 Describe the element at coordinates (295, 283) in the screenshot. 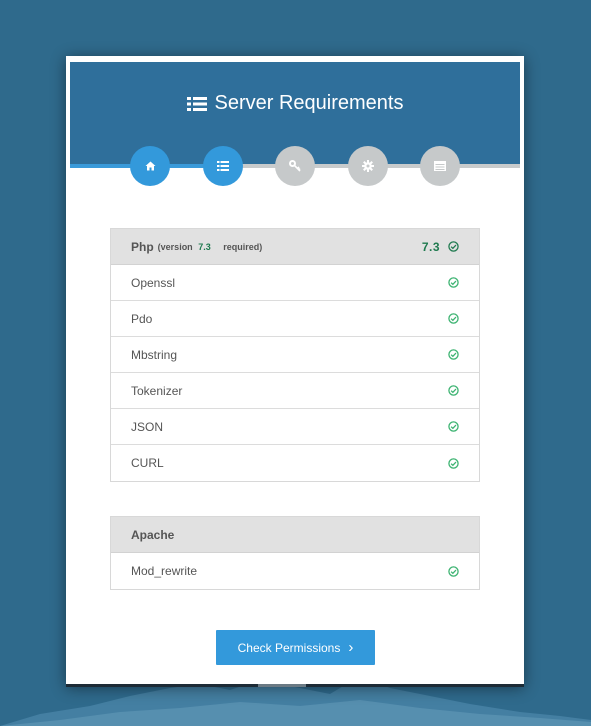

I see `list-item: Openssl` at that location.